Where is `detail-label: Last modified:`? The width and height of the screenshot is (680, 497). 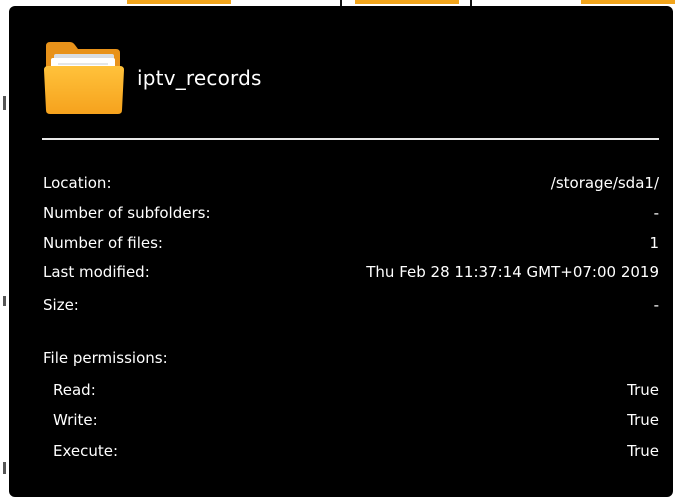 detail-label: Last modified: is located at coordinates (96, 272).